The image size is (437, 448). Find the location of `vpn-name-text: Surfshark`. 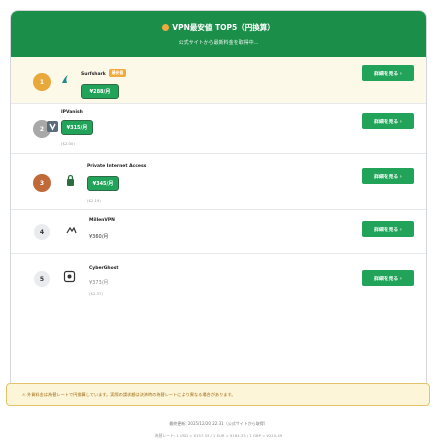

vpn-name-text: Surfshark is located at coordinates (93, 74).